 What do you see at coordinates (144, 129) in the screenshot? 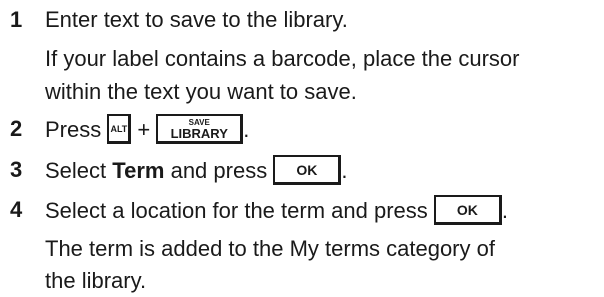
I see `plus-sign: +` at bounding box center [144, 129].